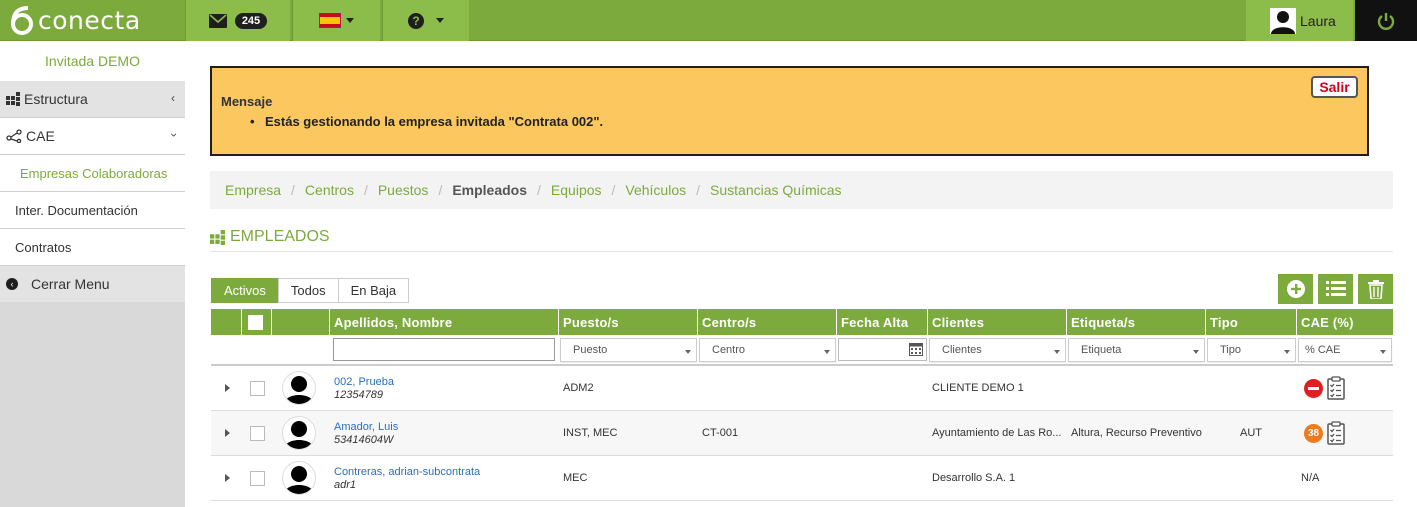  I want to click on puesto-filter-select: Puesto, so click(628, 349).